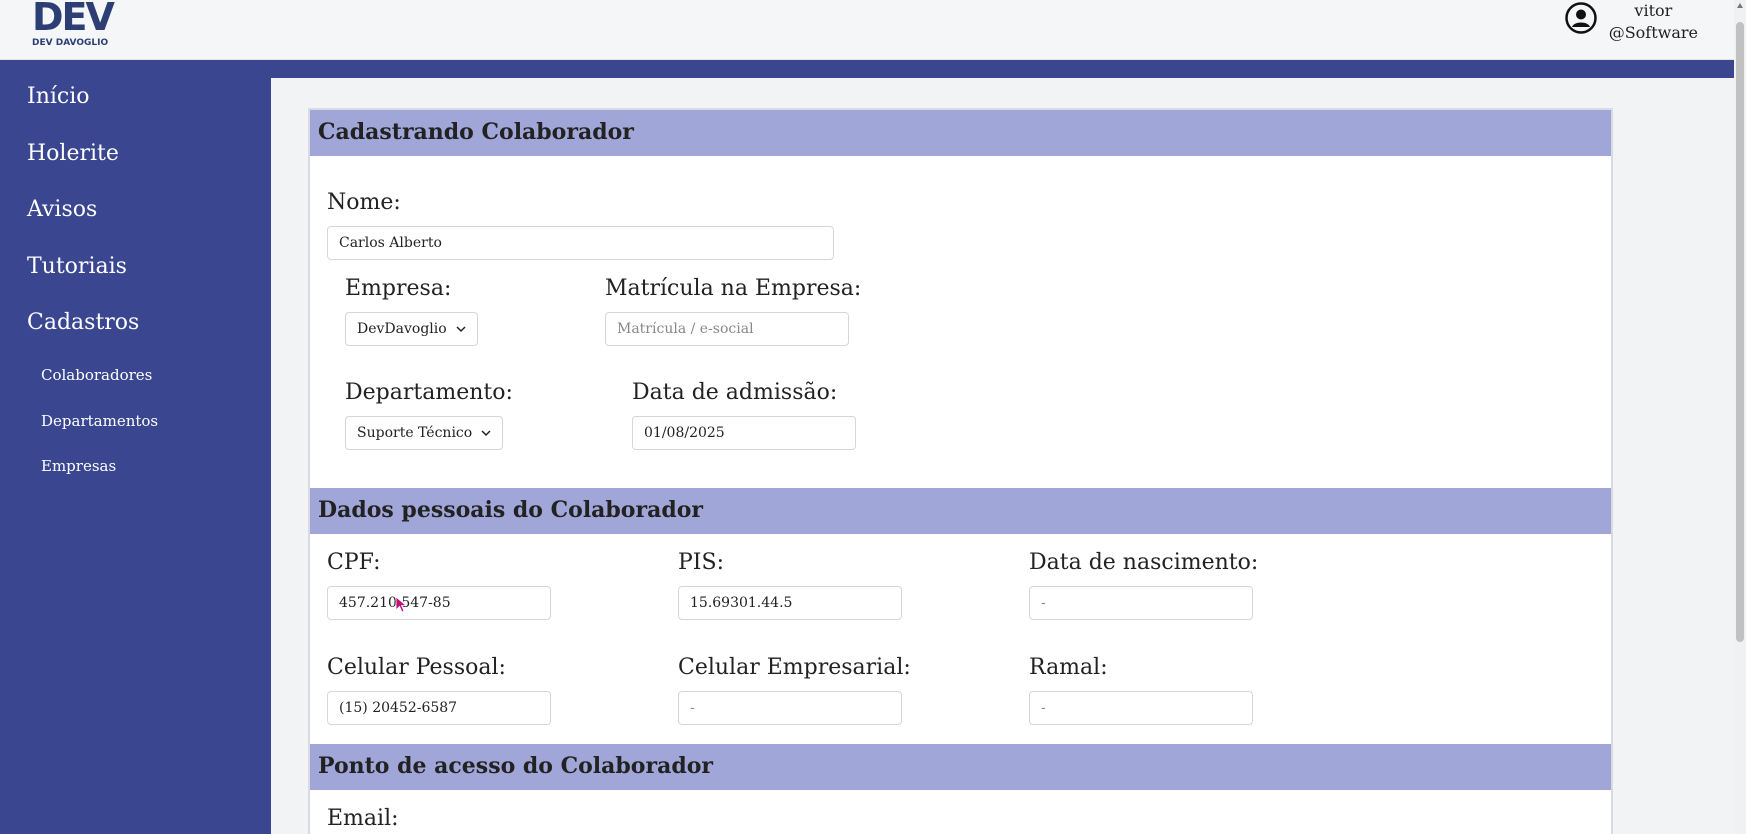  What do you see at coordinates (1144, 562) in the screenshot?
I see `nascimento-label: Data de nascimento:` at bounding box center [1144, 562].